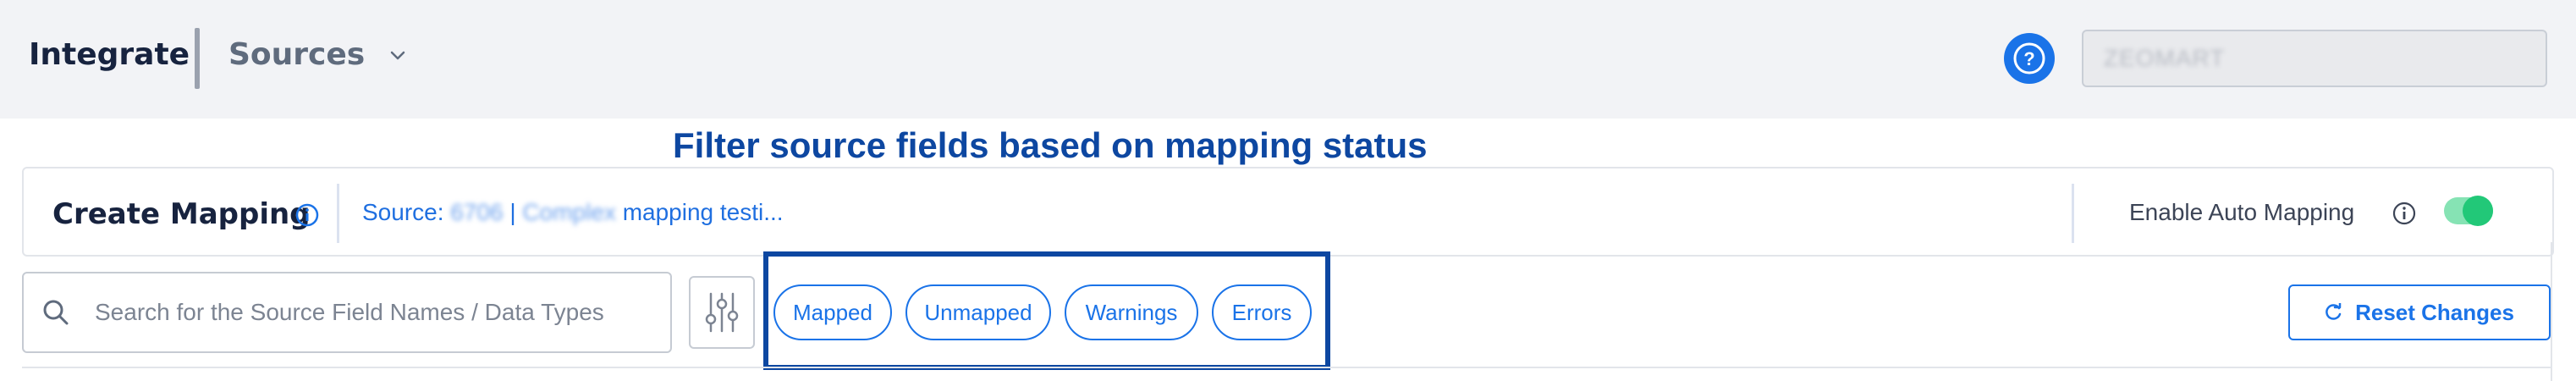  What do you see at coordinates (365, 312) in the screenshot?
I see `search-input` at bounding box center [365, 312].